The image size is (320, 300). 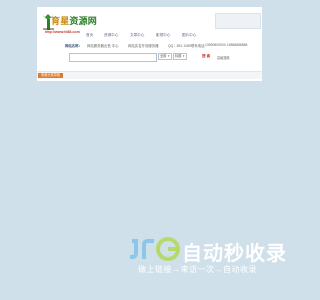 What do you see at coordinates (234, 254) in the screenshot?
I see `watermark-title: 自动秒收录` at bounding box center [234, 254].